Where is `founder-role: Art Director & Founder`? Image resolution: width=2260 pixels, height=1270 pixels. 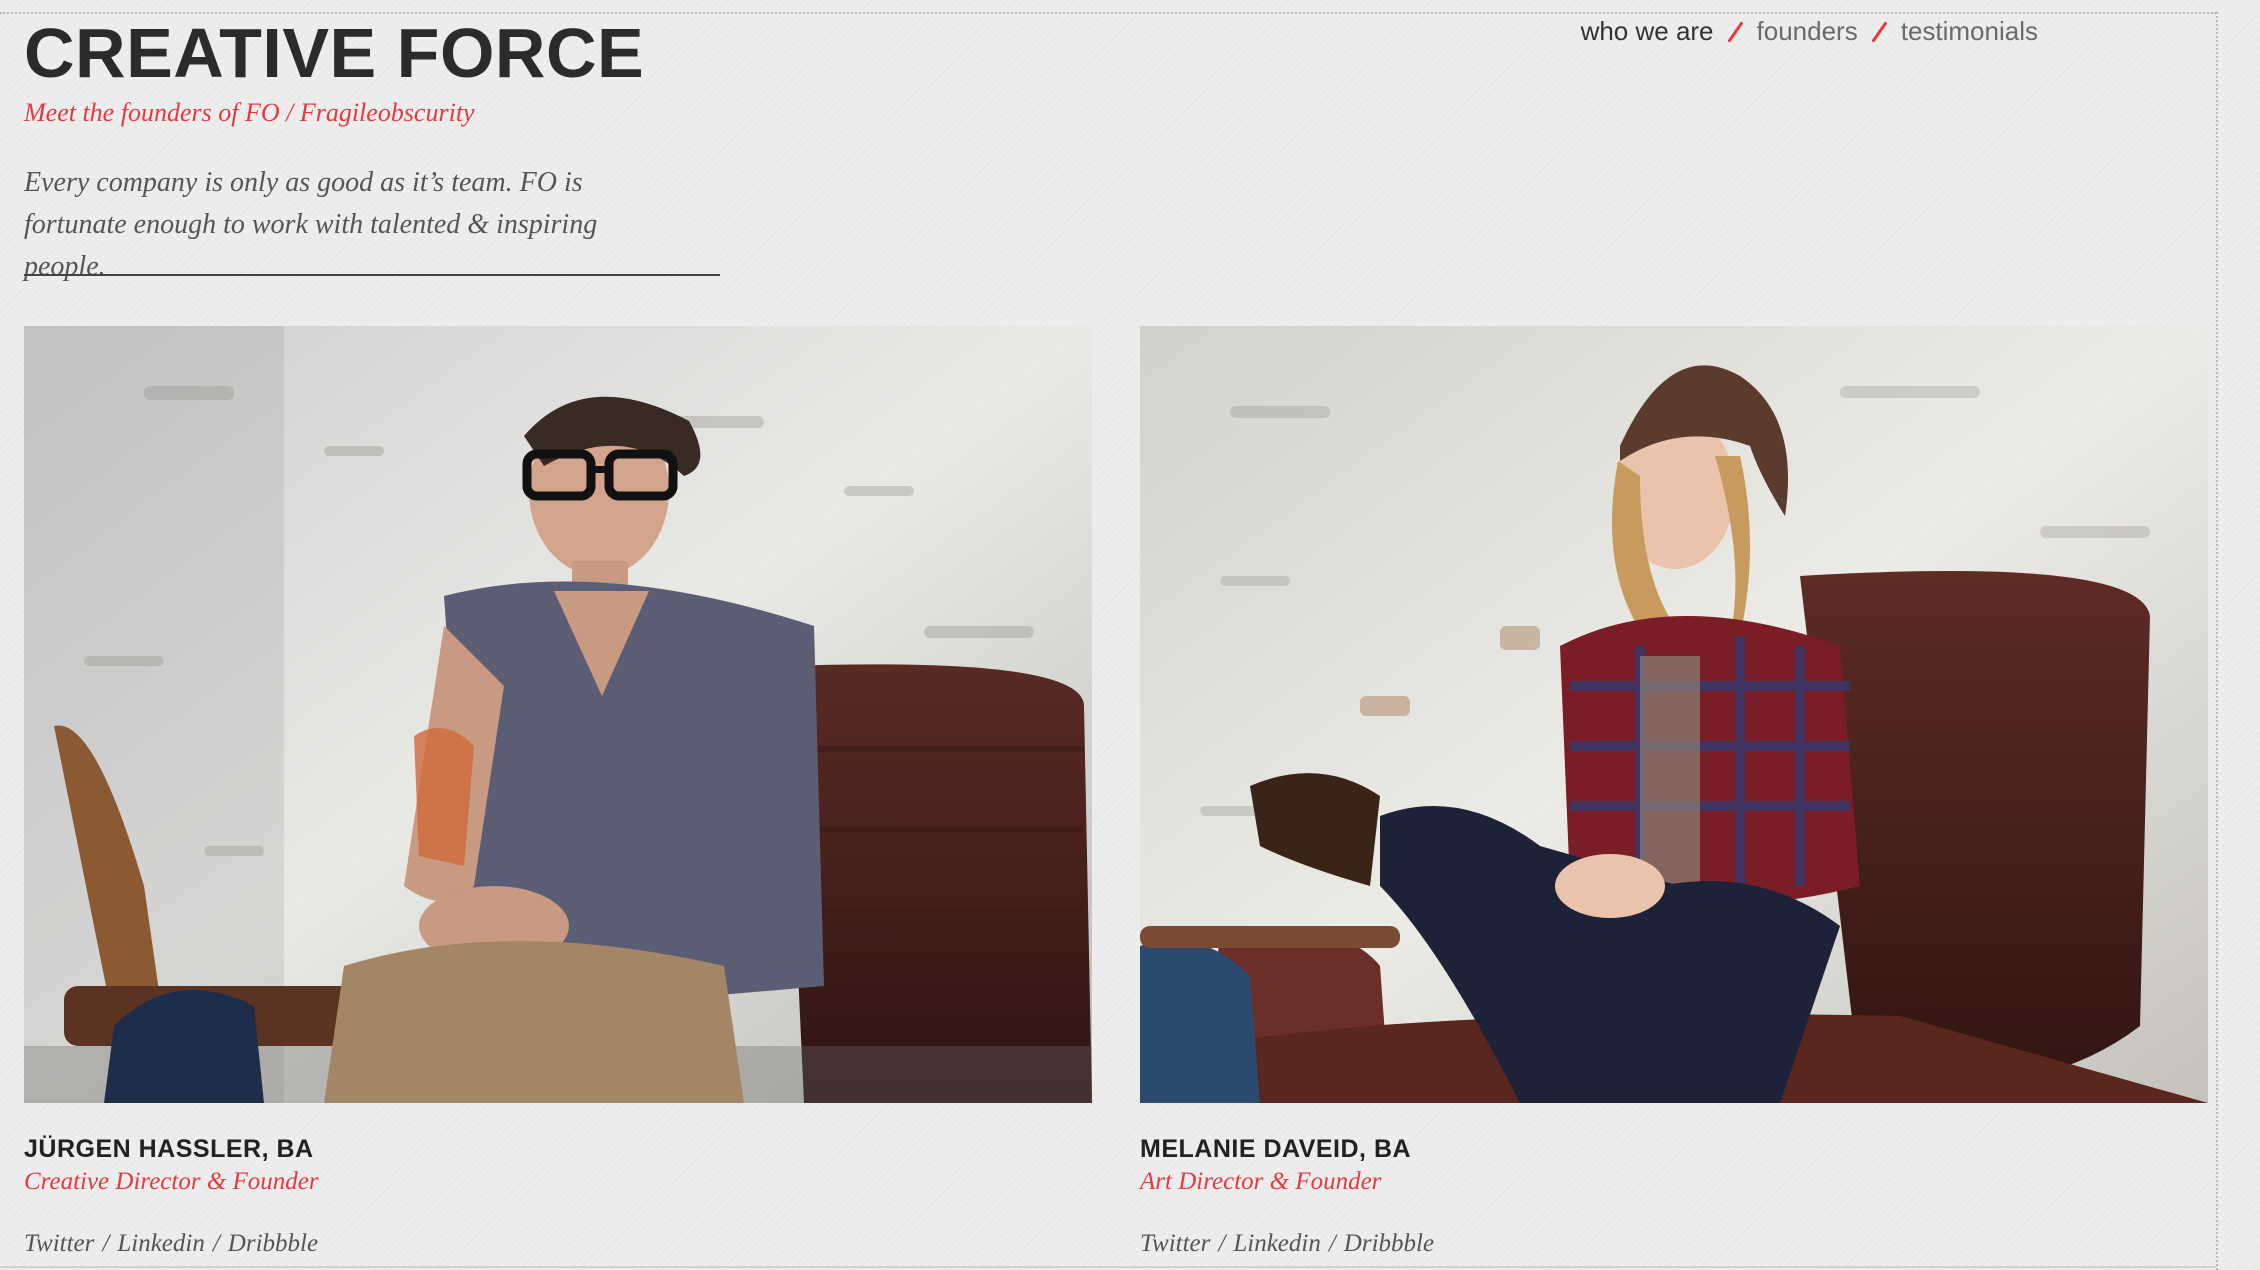
founder-role: Art Director & Founder is located at coordinates (1261, 1181).